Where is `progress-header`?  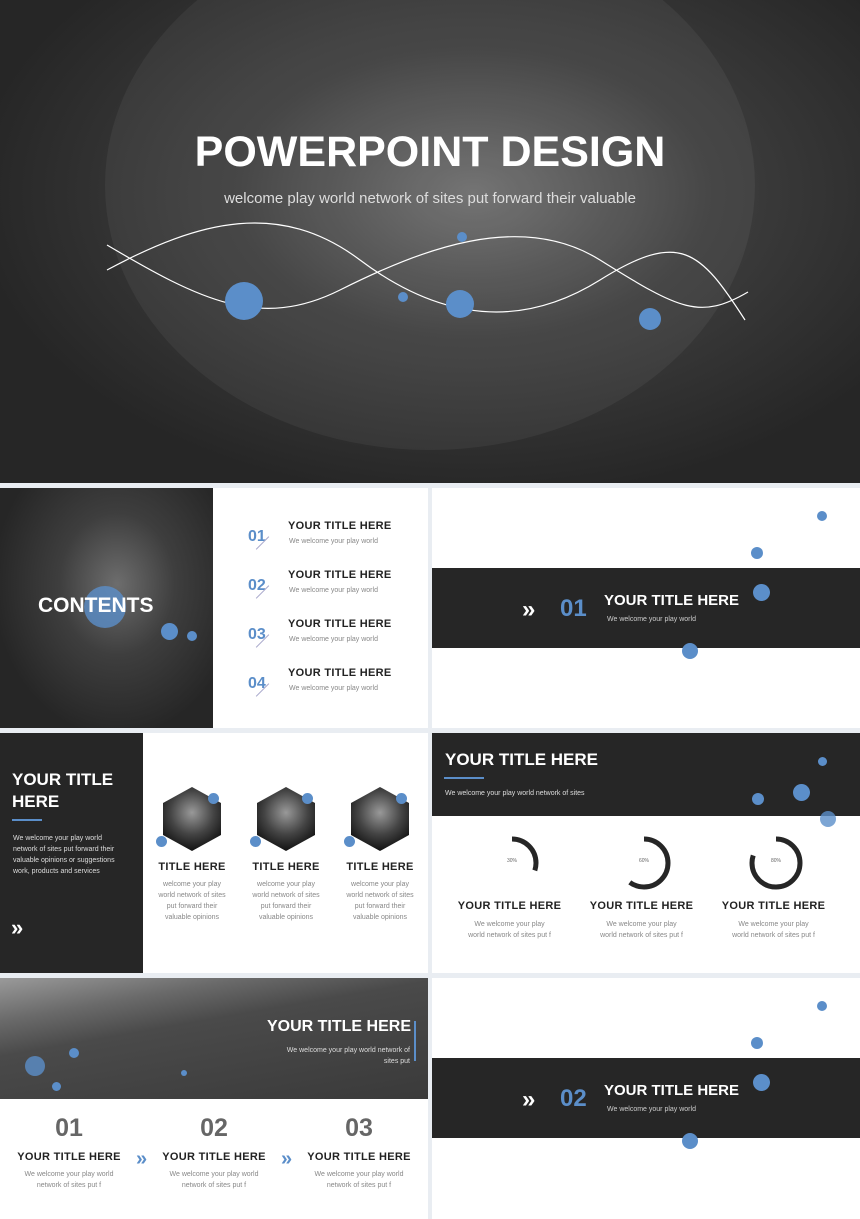 progress-header is located at coordinates (646, 774).